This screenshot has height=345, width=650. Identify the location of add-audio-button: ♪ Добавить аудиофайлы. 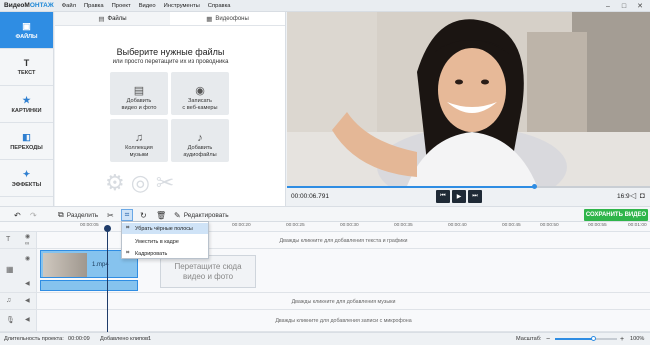
(200, 140).